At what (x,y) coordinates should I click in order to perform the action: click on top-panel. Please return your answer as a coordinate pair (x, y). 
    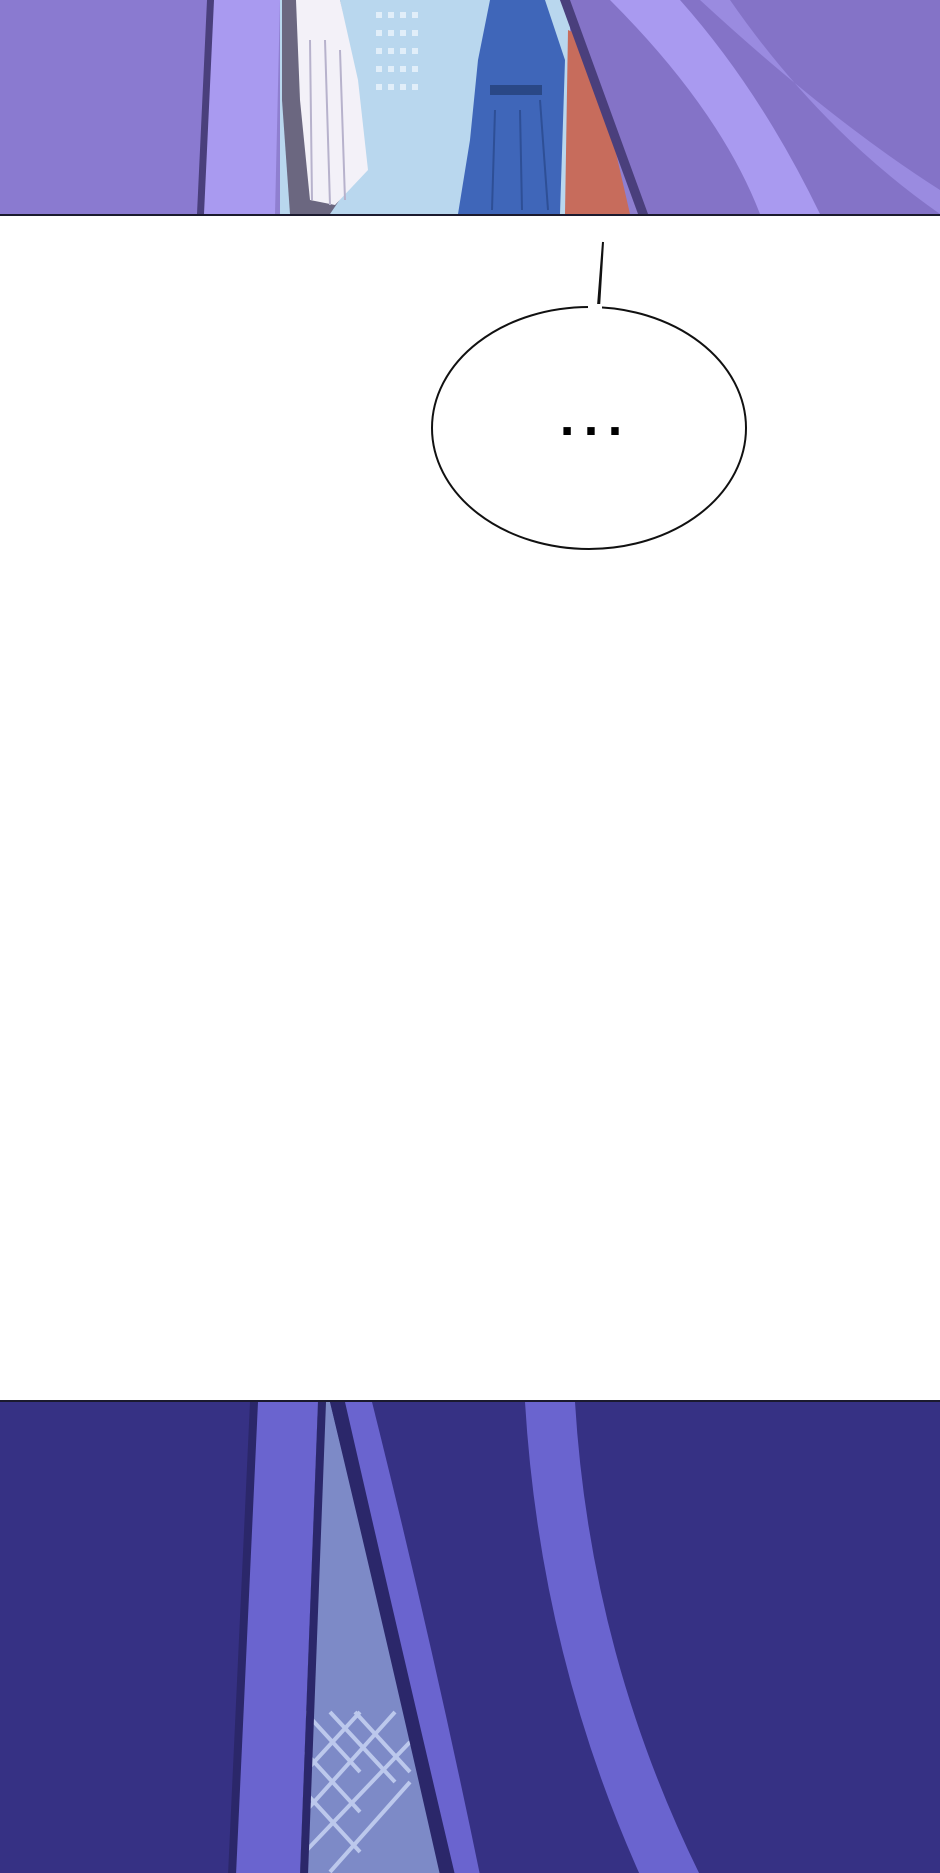
    Looking at the image, I should click on (470, 108).